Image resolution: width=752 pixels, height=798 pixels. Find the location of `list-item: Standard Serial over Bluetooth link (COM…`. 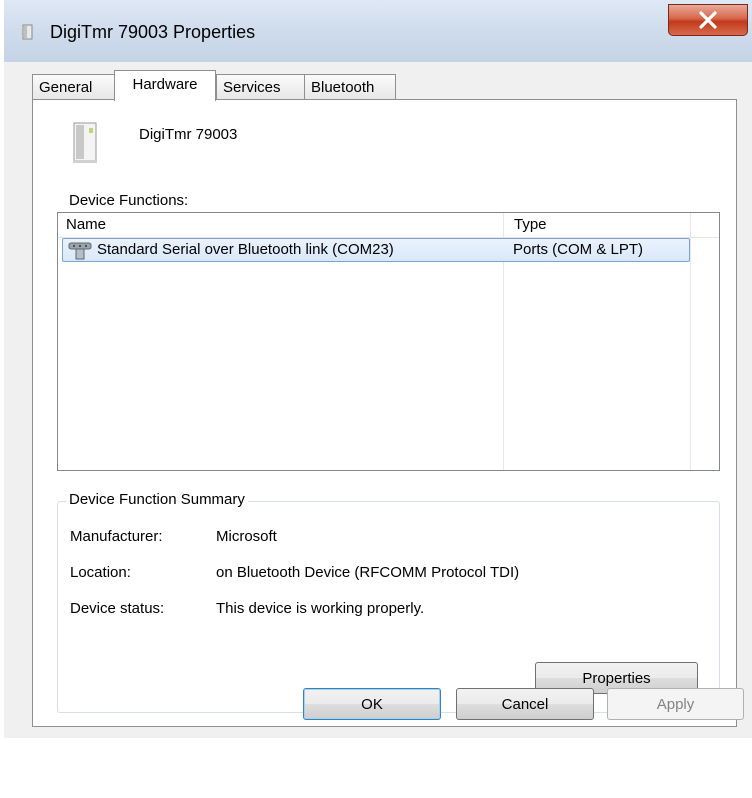

list-item: Standard Serial over Bluetooth link (COM… is located at coordinates (376, 250).